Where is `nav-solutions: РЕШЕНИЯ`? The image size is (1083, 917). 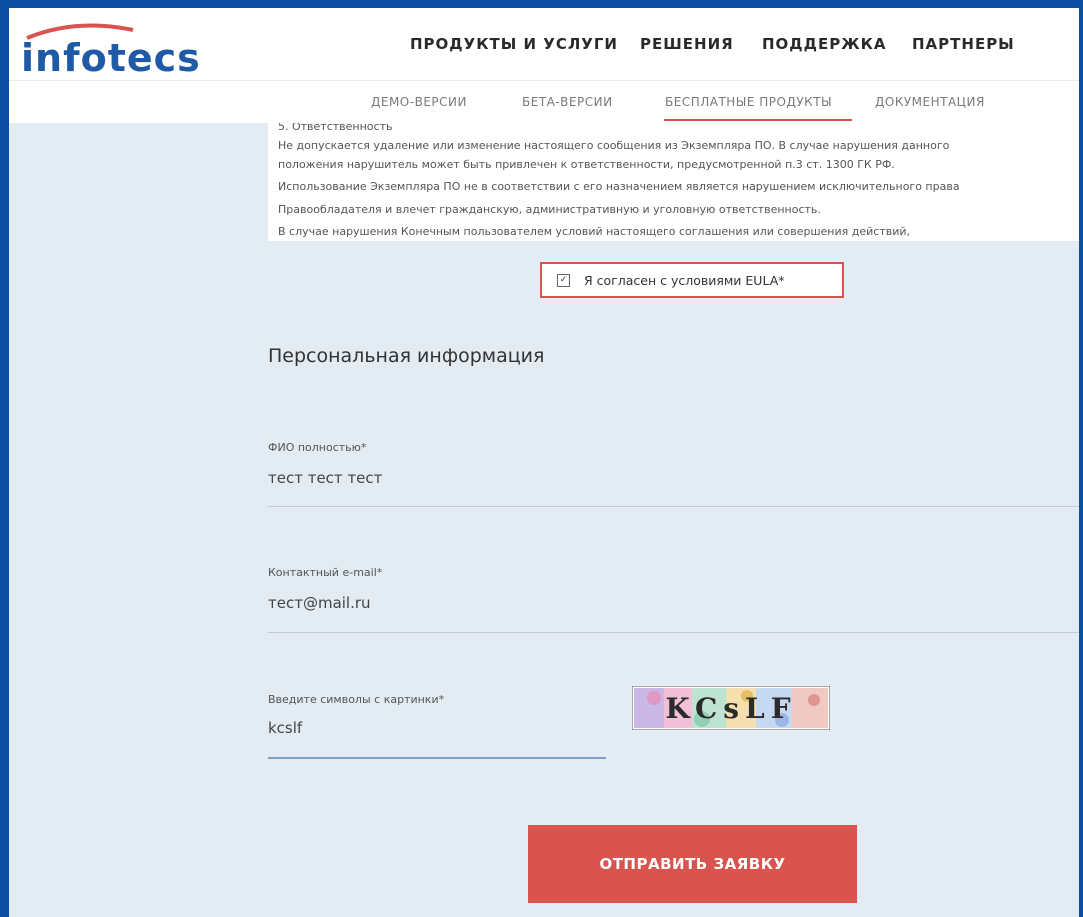 nav-solutions: РЕШЕНИЯ is located at coordinates (687, 44).